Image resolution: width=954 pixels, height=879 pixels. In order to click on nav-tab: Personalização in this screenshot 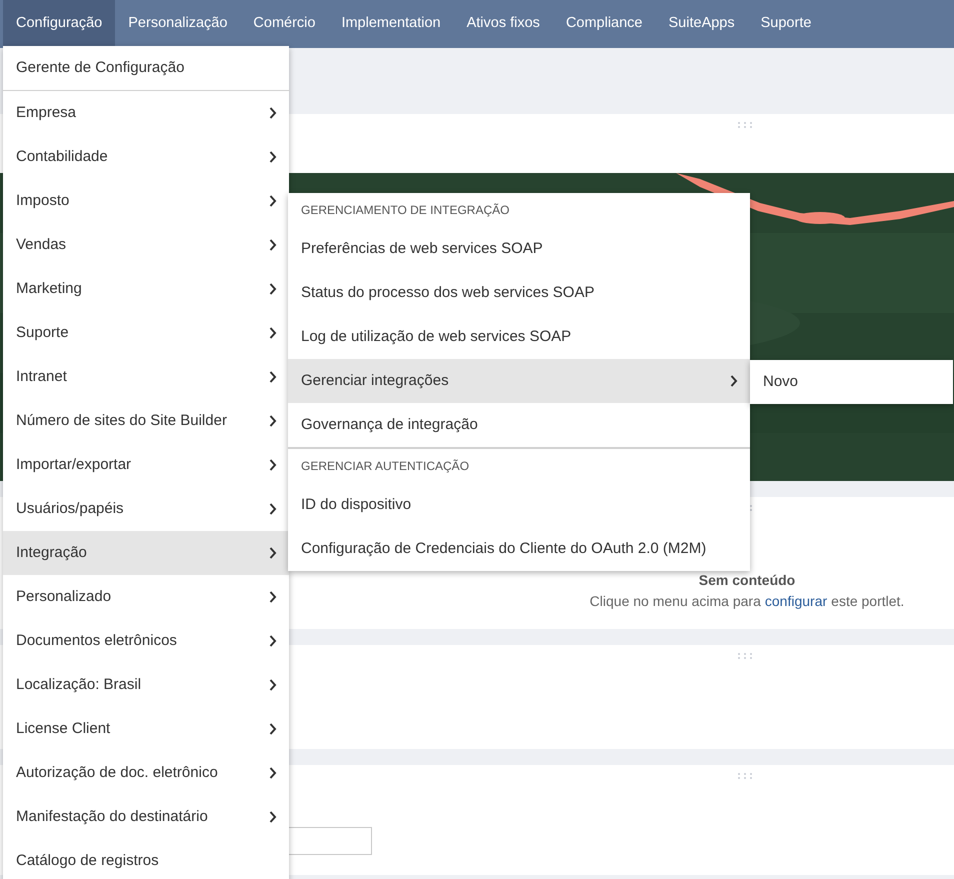, I will do `click(177, 24)`.